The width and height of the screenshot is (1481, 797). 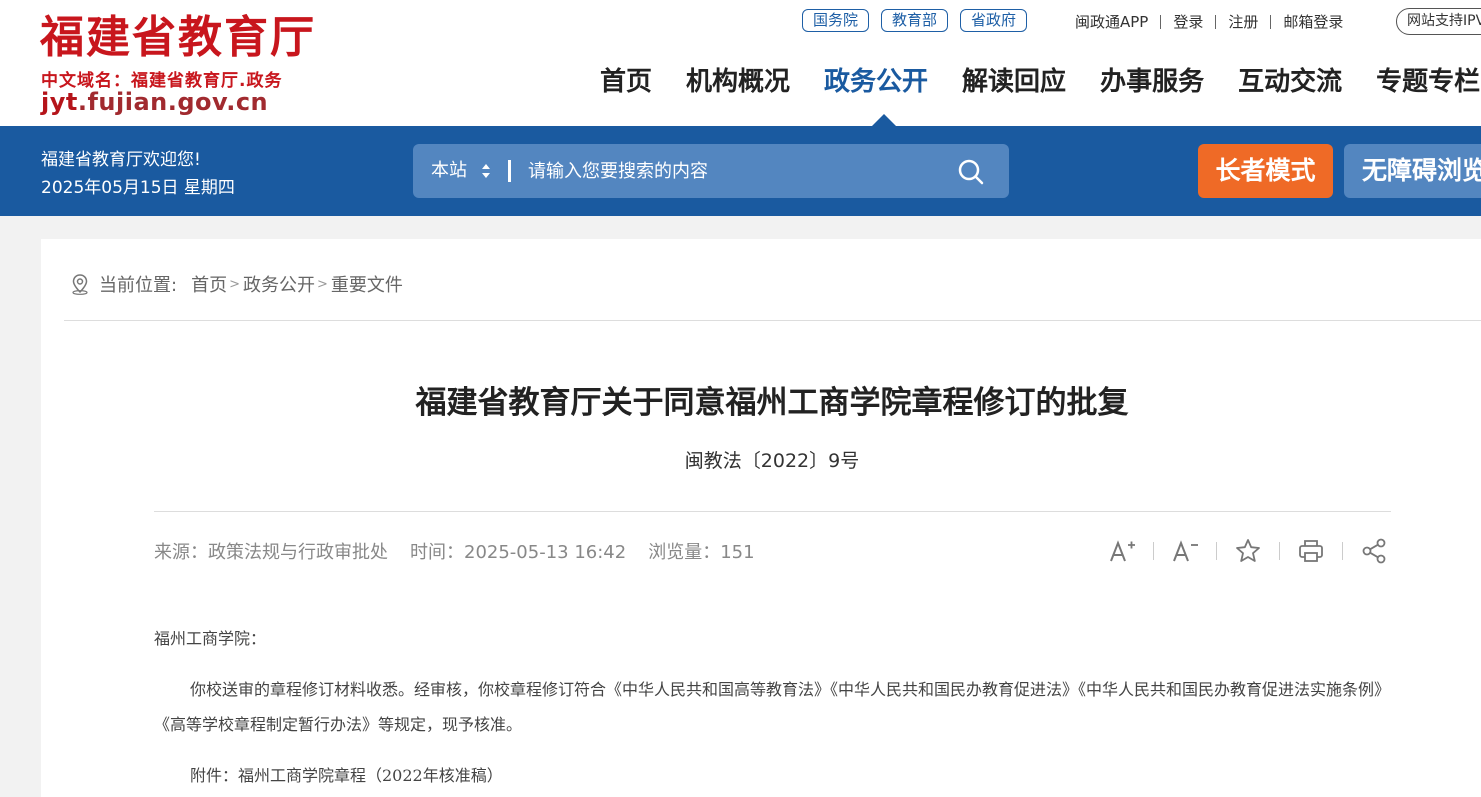 What do you see at coordinates (626, 82) in the screenshot?
I see `nav-home: 首页` at bounding box center [626, 82].